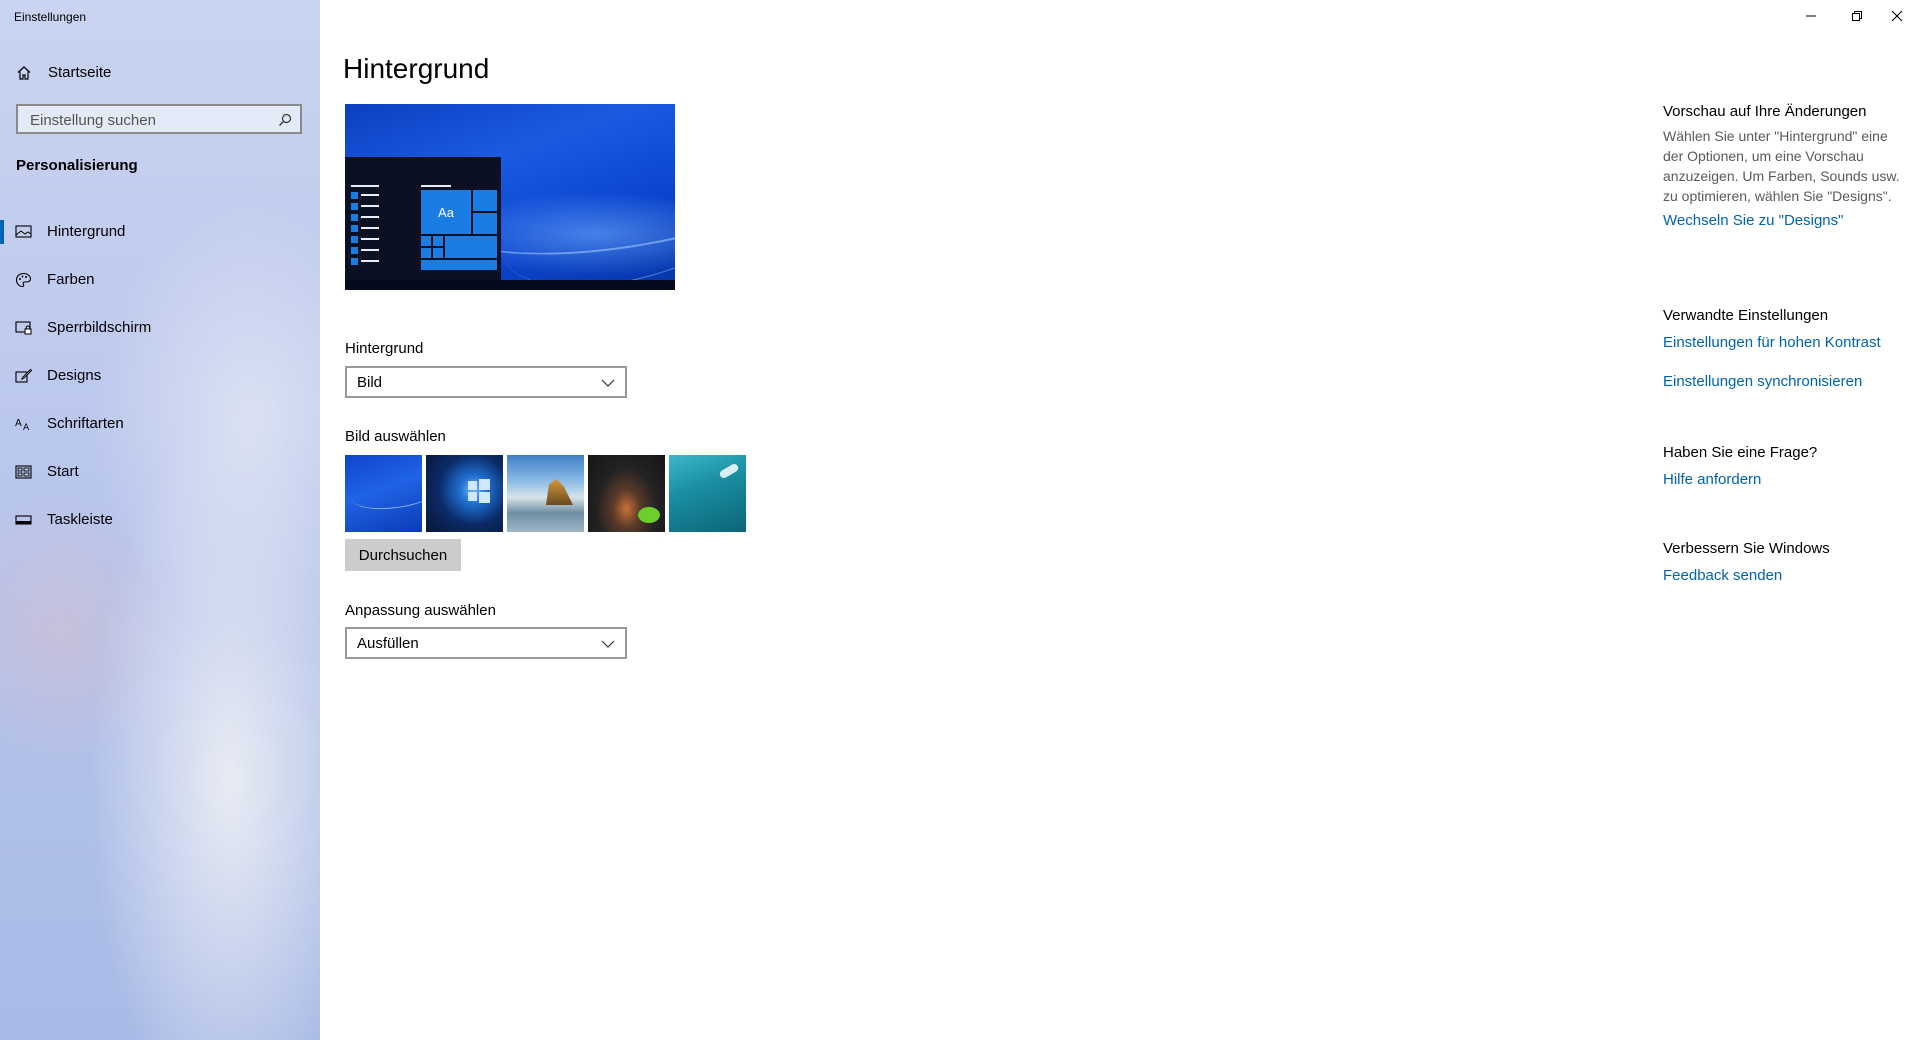 This screenshot has width=1920, height=1040. What do you see at coordinates (1765, 111) in the screenshot?
I see `preview-heading: Vorschau auf Ihre Änderungen` at bounding box center [1765, 111].